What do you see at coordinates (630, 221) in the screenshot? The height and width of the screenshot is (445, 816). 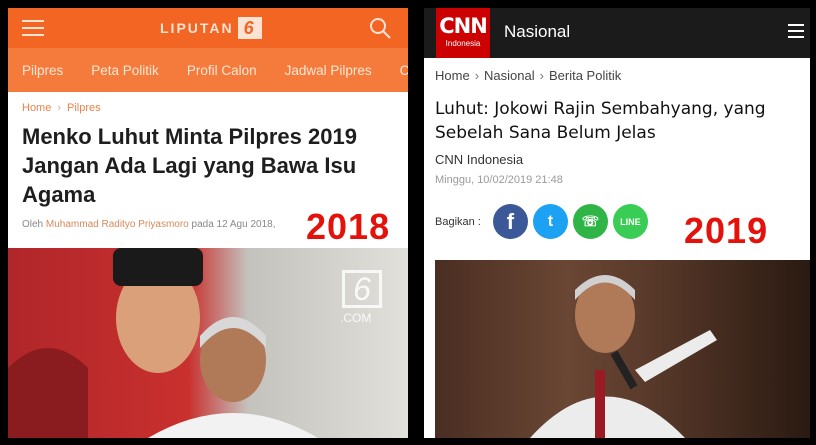 I see `line-icon: LINE` at bounding box center [630, 221].